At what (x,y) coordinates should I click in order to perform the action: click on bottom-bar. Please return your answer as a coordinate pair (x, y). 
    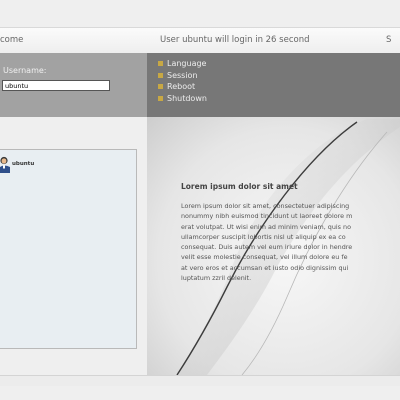
    Looking at the image, I should click on (200, 380).